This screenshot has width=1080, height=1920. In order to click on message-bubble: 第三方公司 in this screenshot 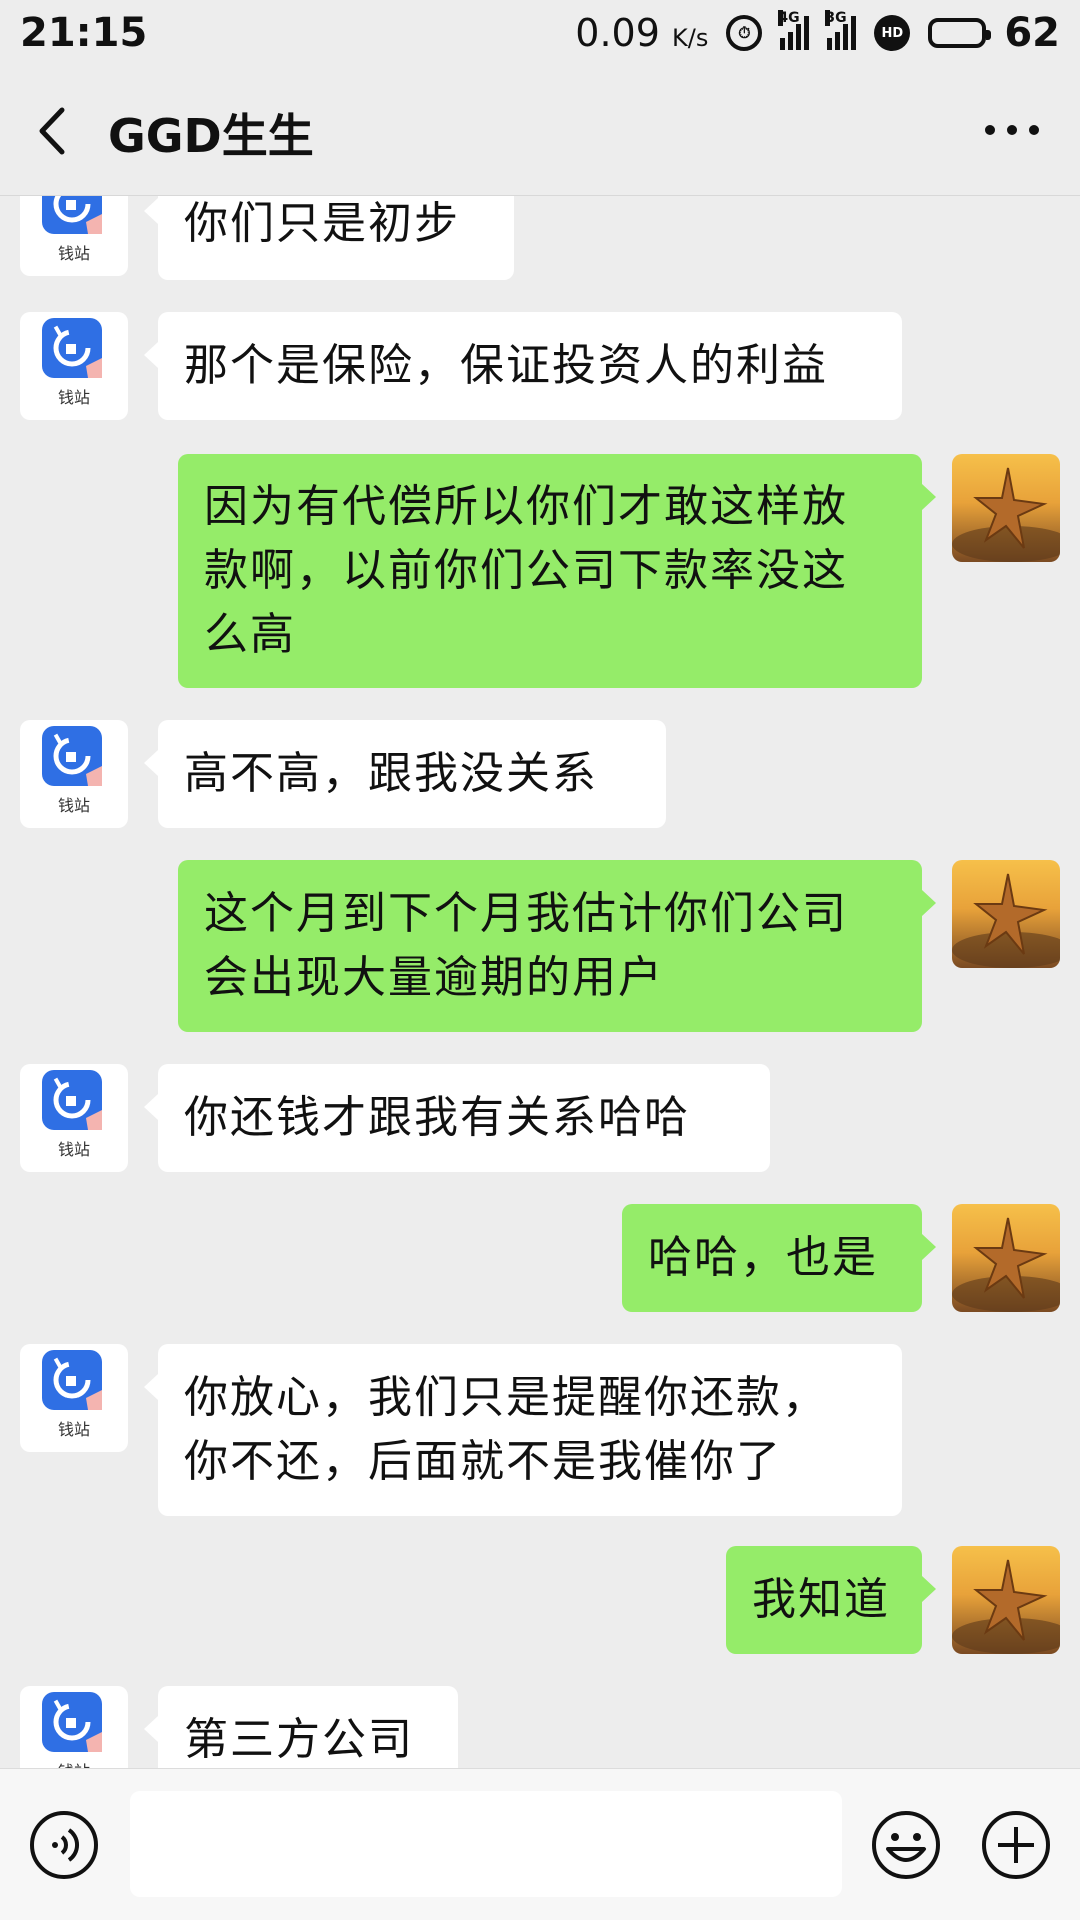, I will do `click(301, 1727)`.